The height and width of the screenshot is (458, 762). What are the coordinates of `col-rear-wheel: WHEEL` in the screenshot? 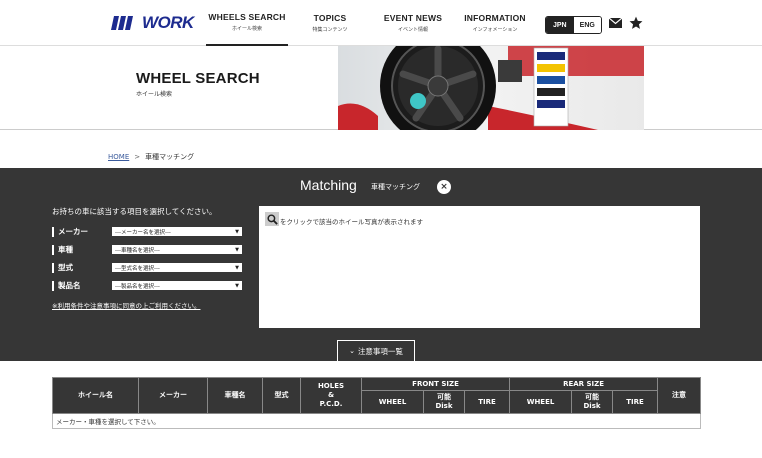 It's located at (541, 402).